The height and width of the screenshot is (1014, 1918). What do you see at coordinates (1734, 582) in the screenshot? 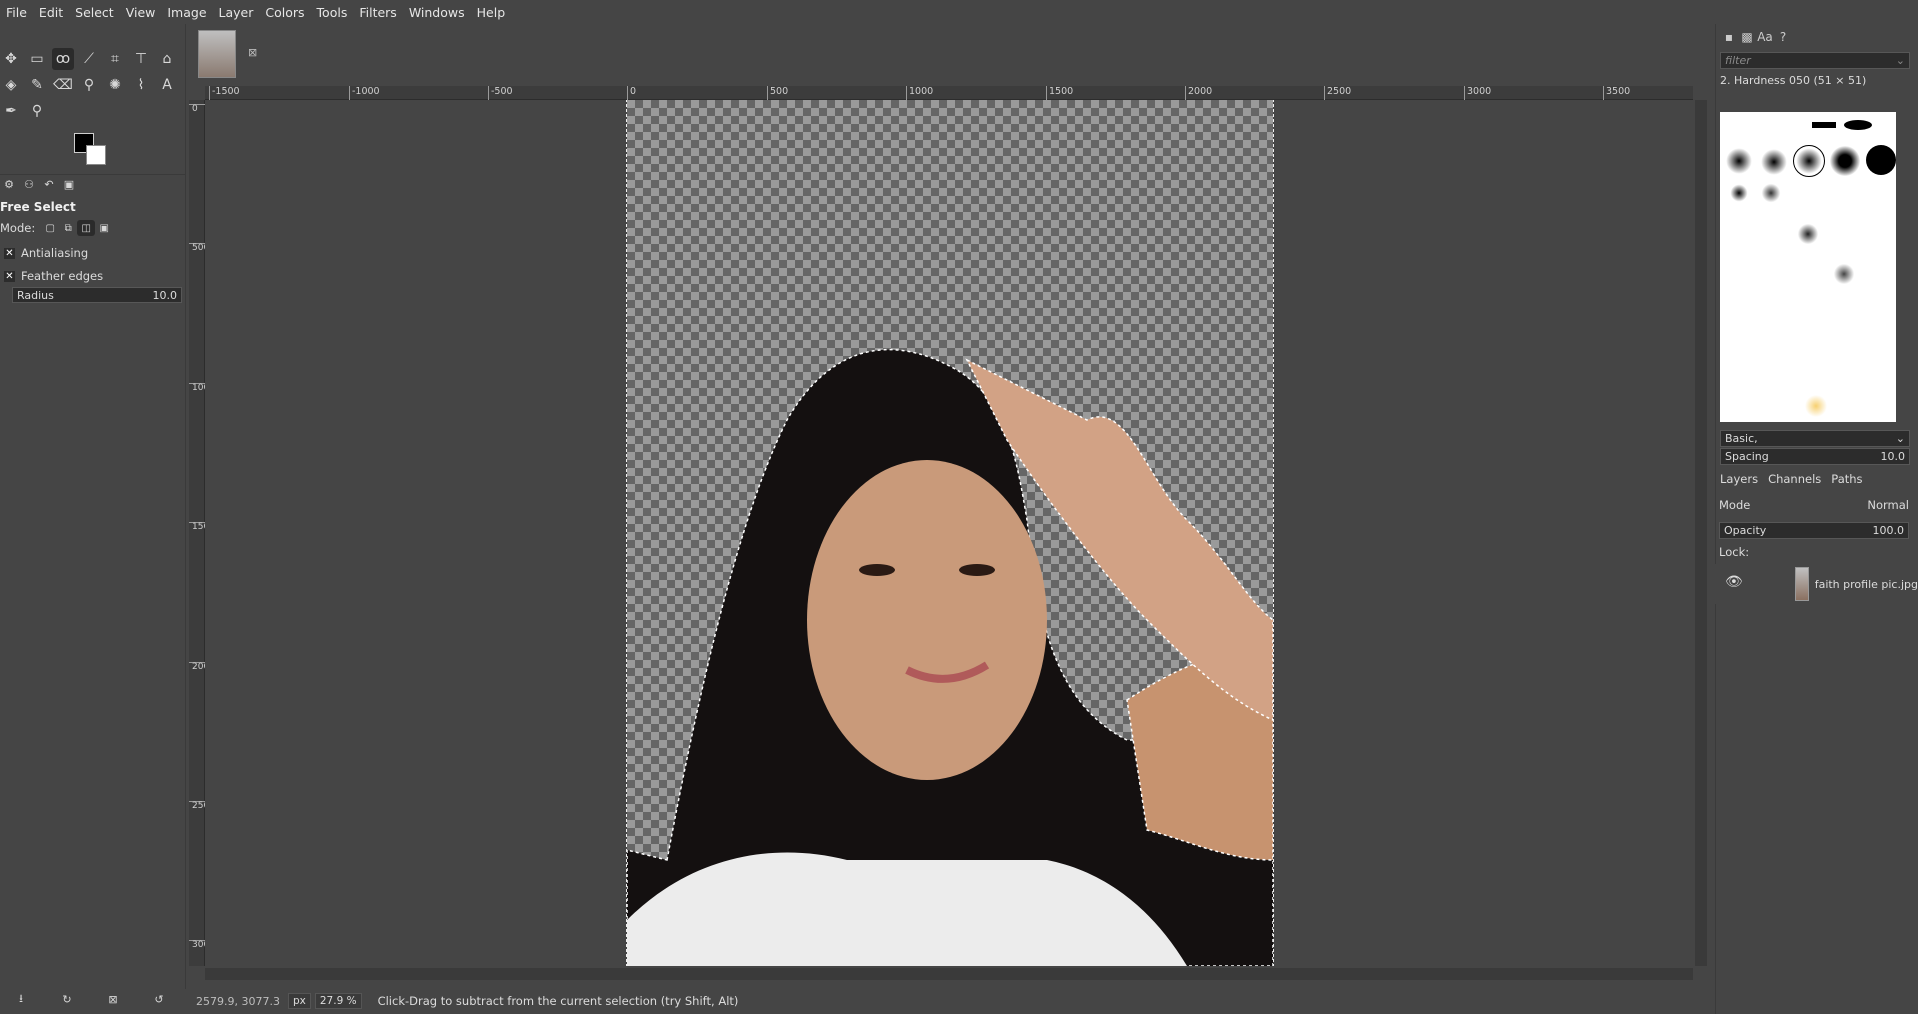
I see `visibility-eye-icon: 👁` at bounding box center [1734, 582].